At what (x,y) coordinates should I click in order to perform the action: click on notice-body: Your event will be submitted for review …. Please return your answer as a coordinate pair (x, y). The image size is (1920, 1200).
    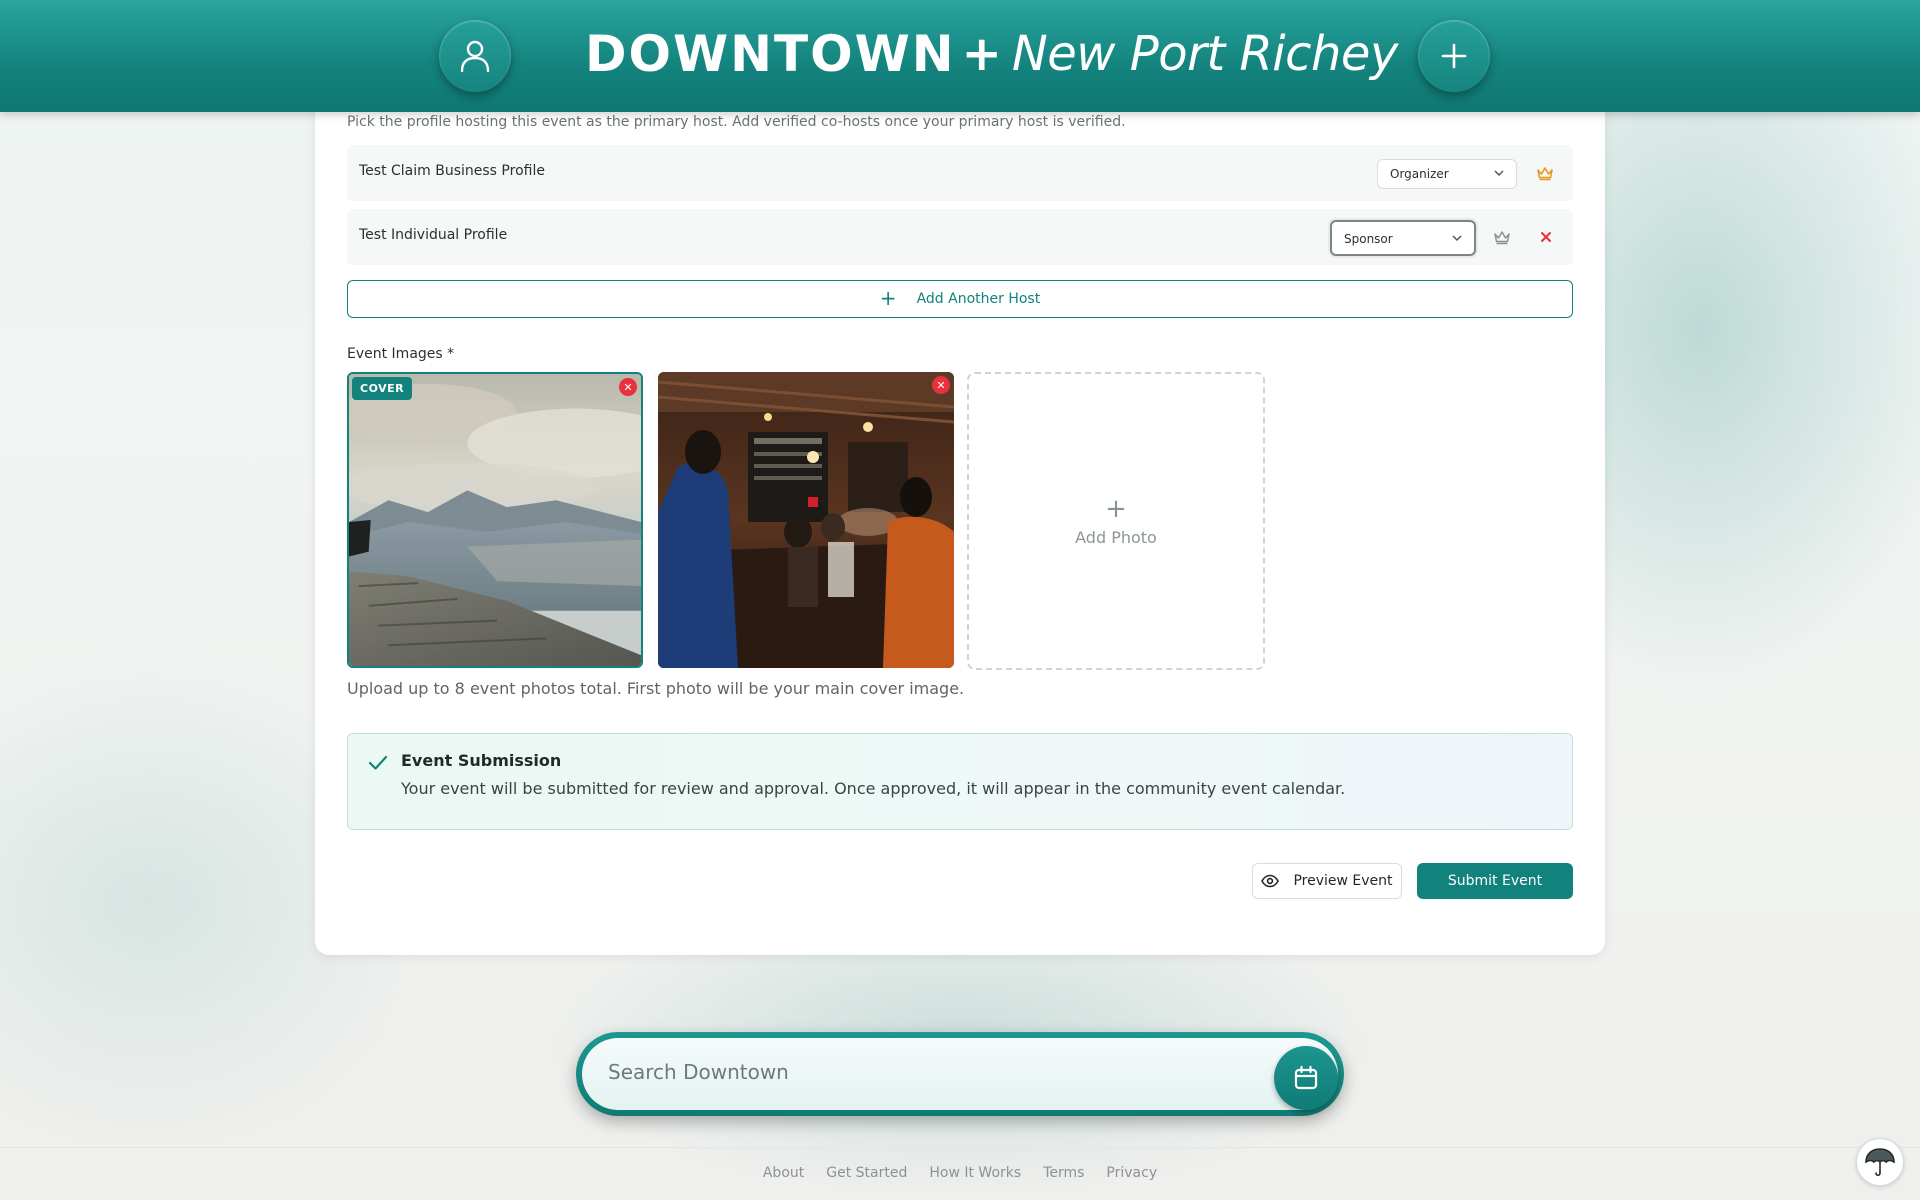
    Looking at the image, I should click on (873, 788).